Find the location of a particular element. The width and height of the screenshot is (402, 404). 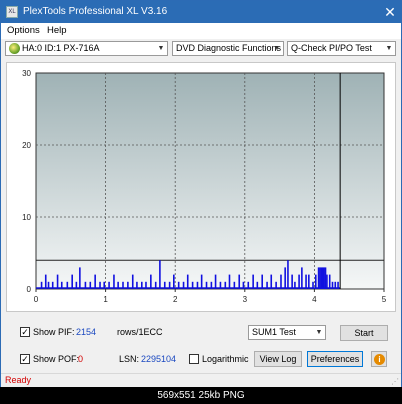

title-bar: XL PlexTools Professional XL V3.16 ✕ is located at coordinates (201, 12).